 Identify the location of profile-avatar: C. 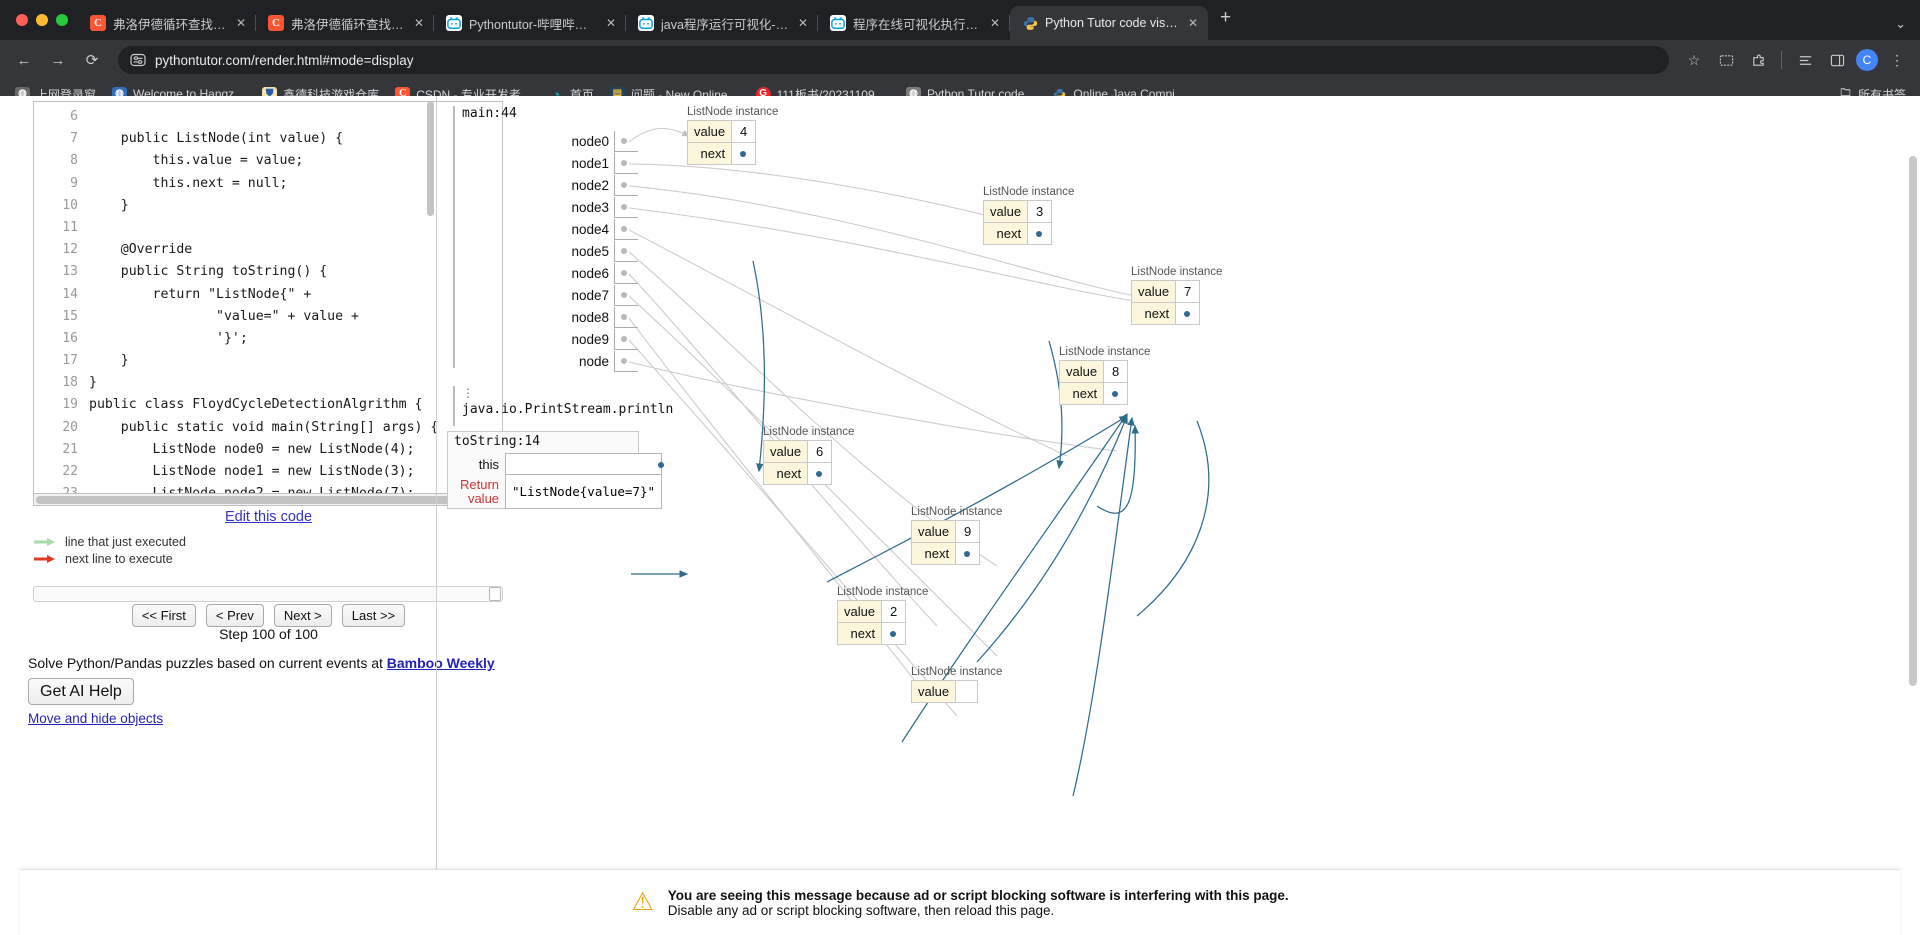
(1867, 60).